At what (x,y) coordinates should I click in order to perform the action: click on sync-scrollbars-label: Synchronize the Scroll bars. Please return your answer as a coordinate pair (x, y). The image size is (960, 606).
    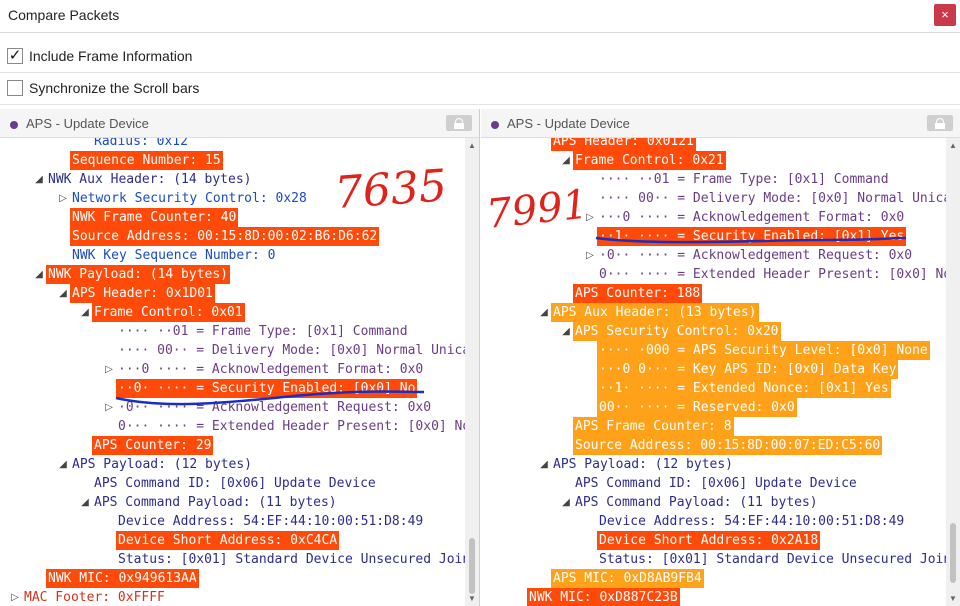
    Looking at the image, I should click on (114, 88).